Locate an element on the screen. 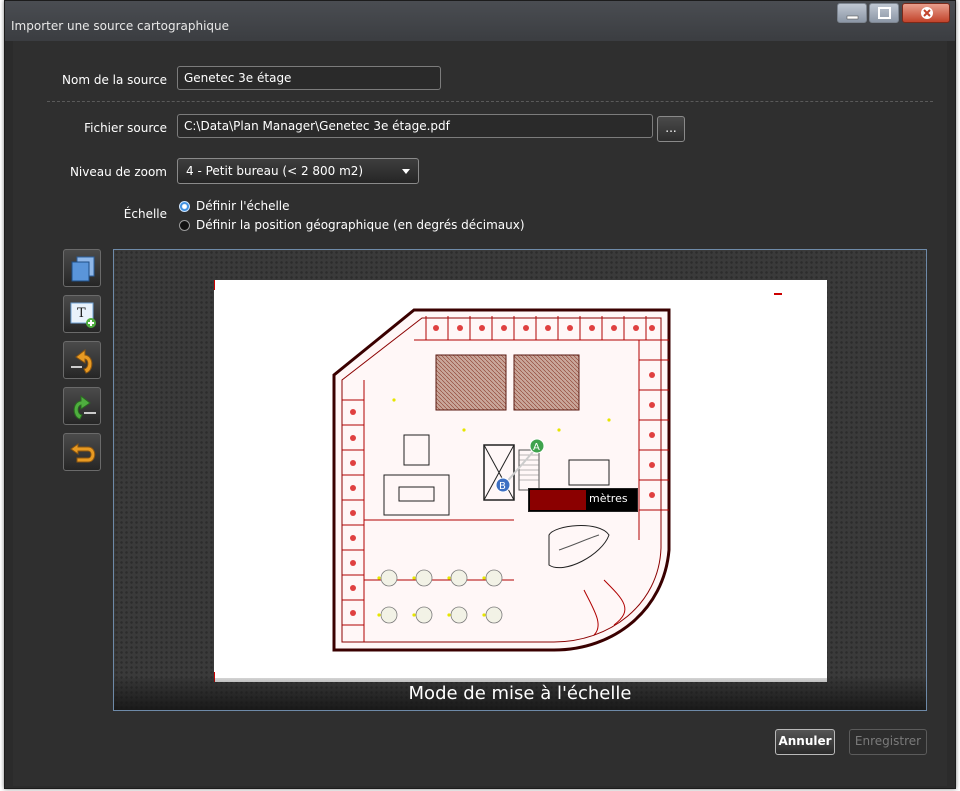 This screenshot has height=791, width=960. close-button is located at coordinates (926, 13).